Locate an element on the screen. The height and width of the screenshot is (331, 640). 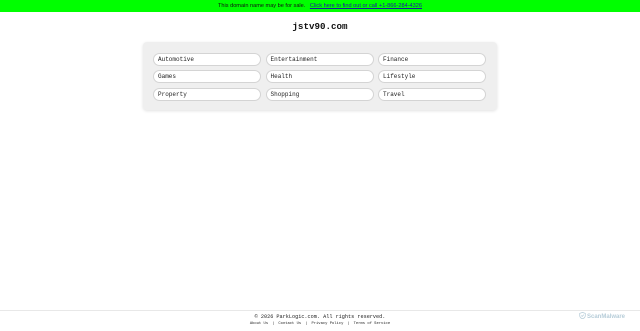
scanmalware-label: ScanMalware is located at coordinates (606, 316).